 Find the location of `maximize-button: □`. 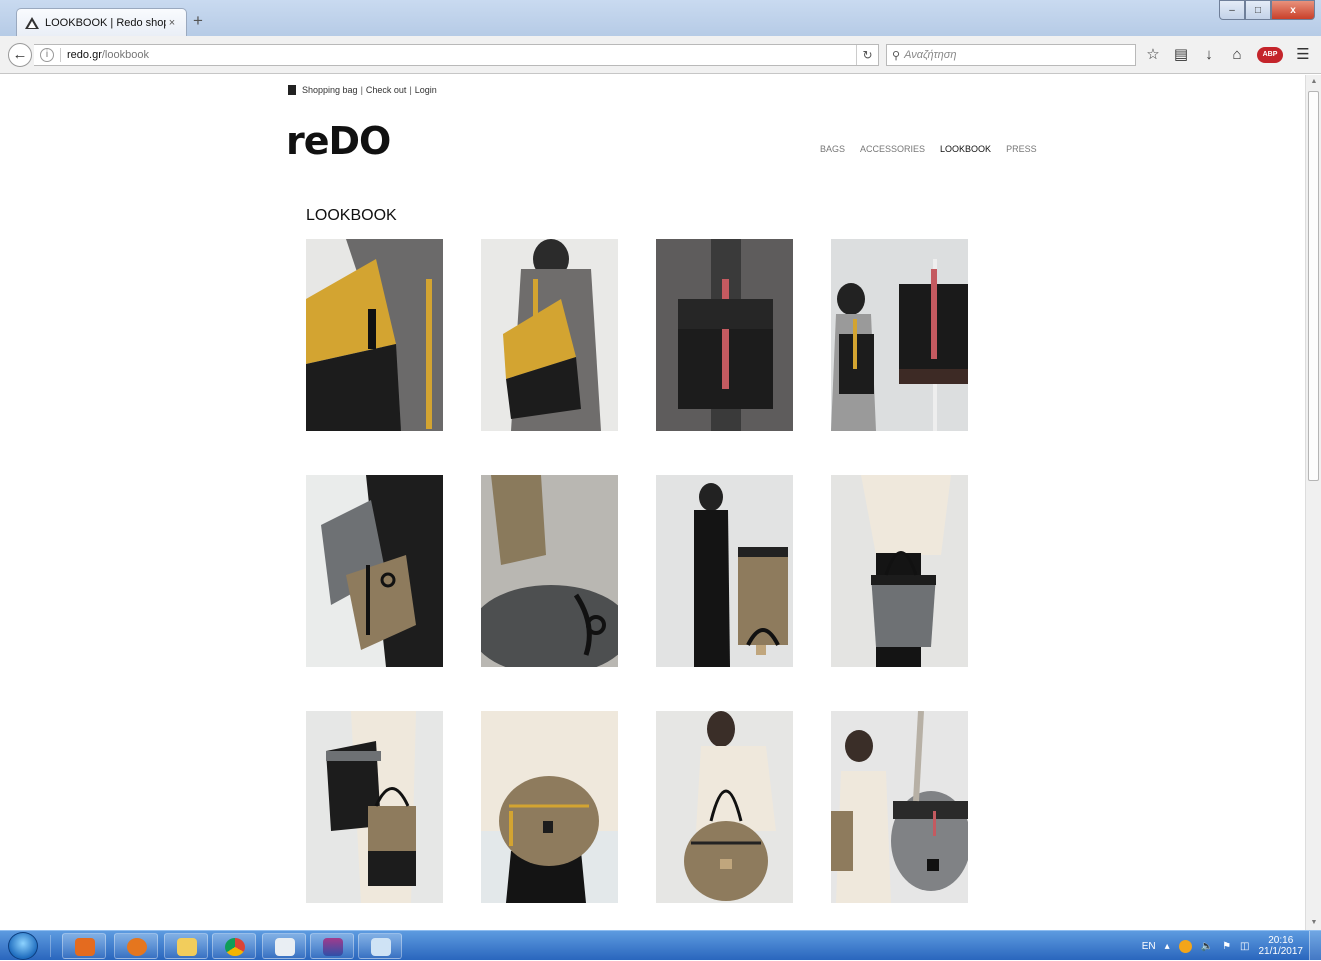

maximize-button: □ is located at coordinates (1258, 10).